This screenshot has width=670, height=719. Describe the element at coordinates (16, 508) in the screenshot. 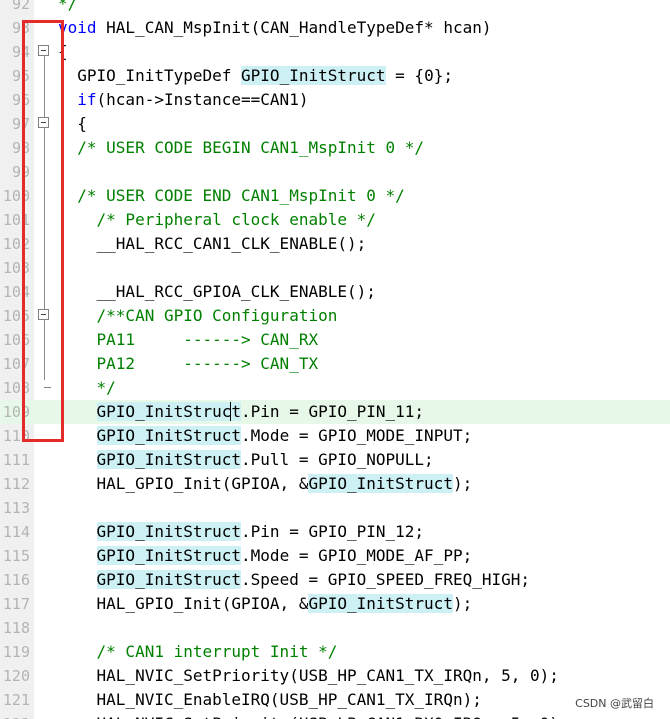

I see `line-number: 113` at that location.